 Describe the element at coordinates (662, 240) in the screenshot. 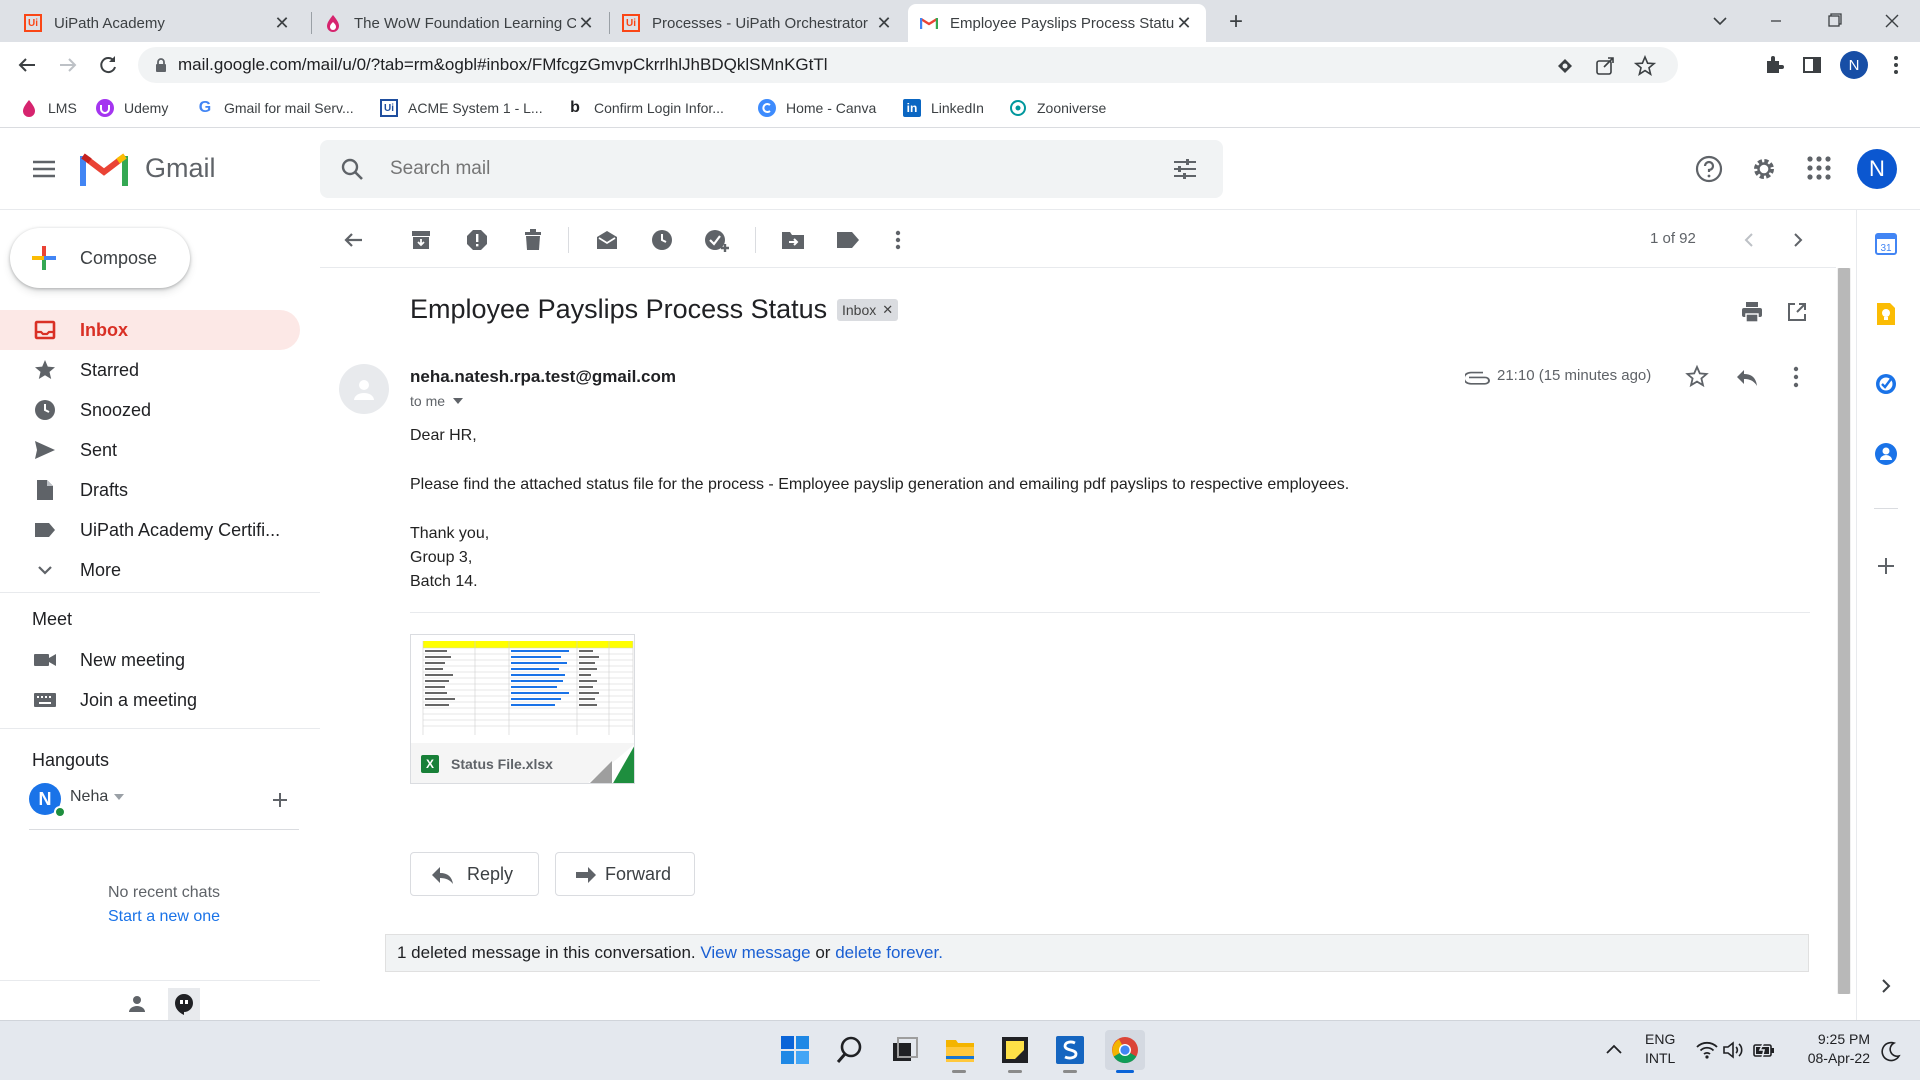

I see `snooze-clock-icon` at that location.